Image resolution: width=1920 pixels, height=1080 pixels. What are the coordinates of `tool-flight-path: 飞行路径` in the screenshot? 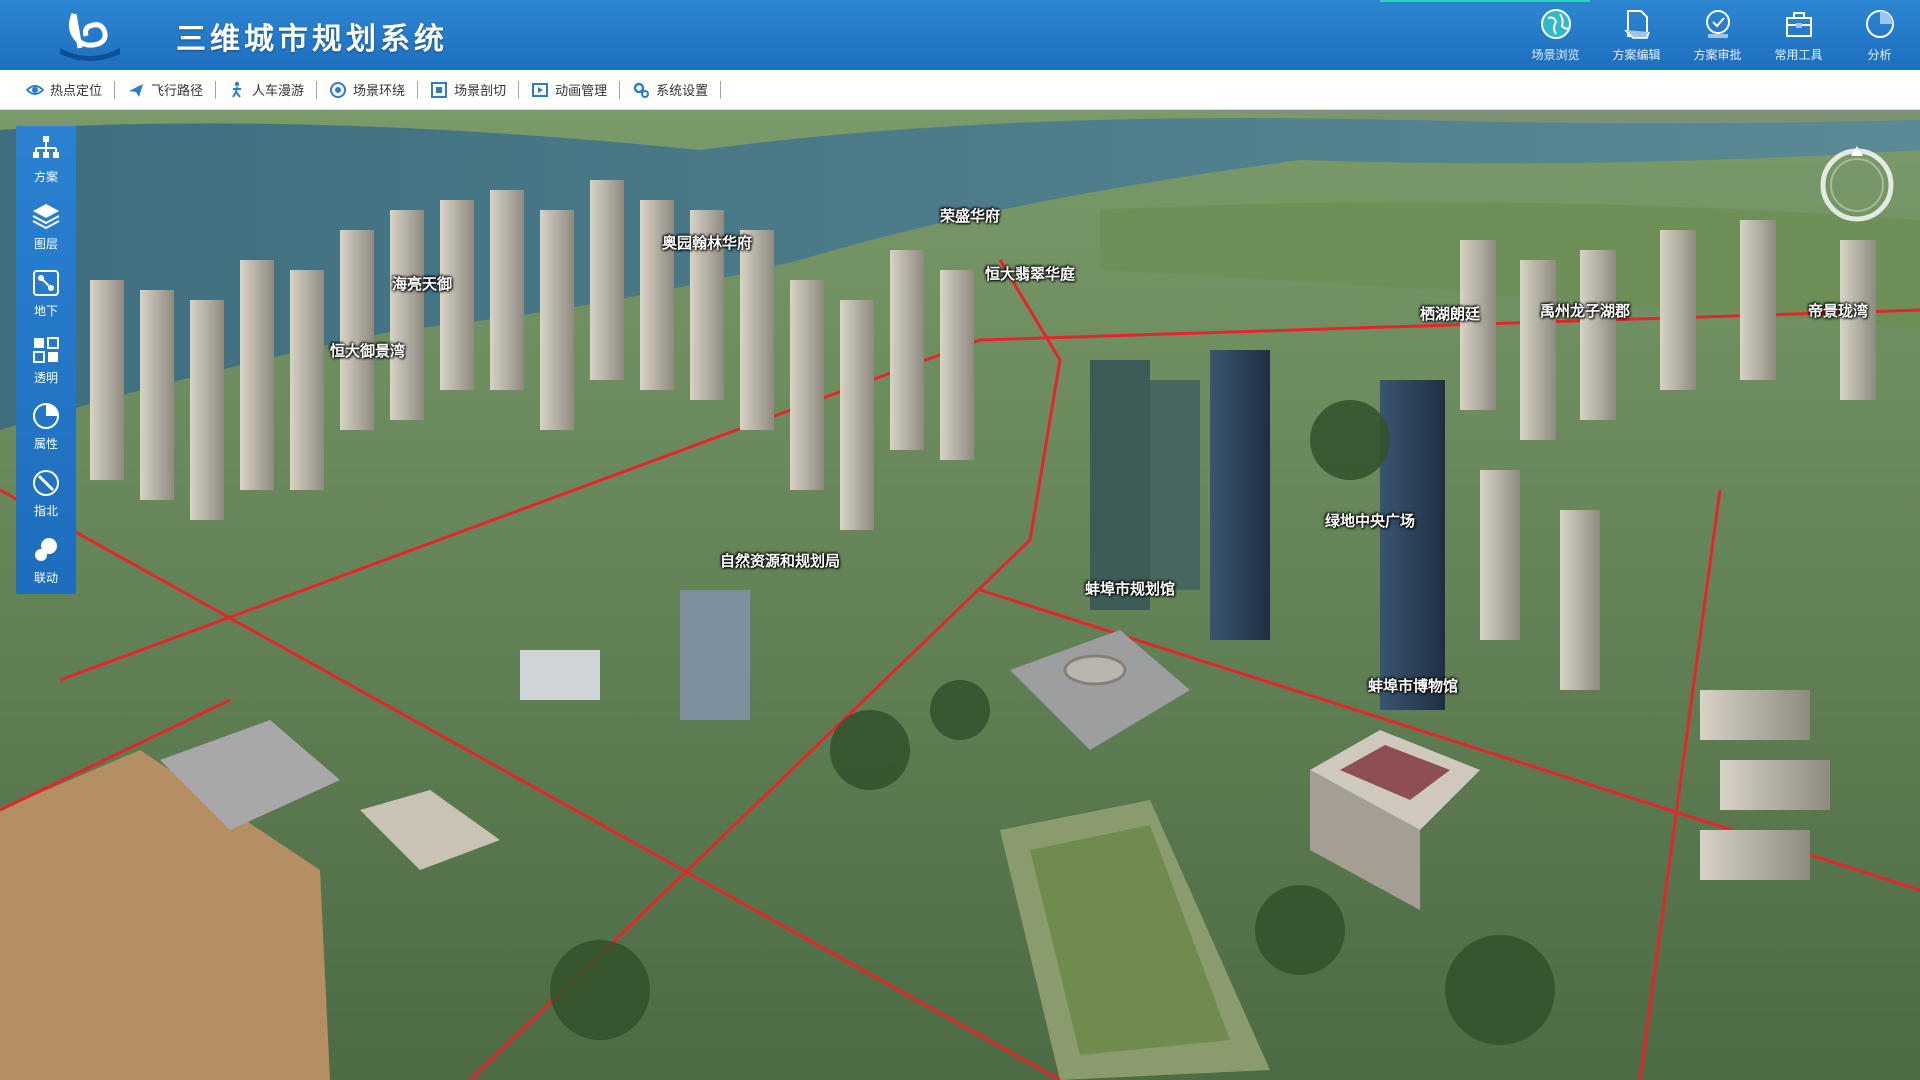 It's located at (165, 89).